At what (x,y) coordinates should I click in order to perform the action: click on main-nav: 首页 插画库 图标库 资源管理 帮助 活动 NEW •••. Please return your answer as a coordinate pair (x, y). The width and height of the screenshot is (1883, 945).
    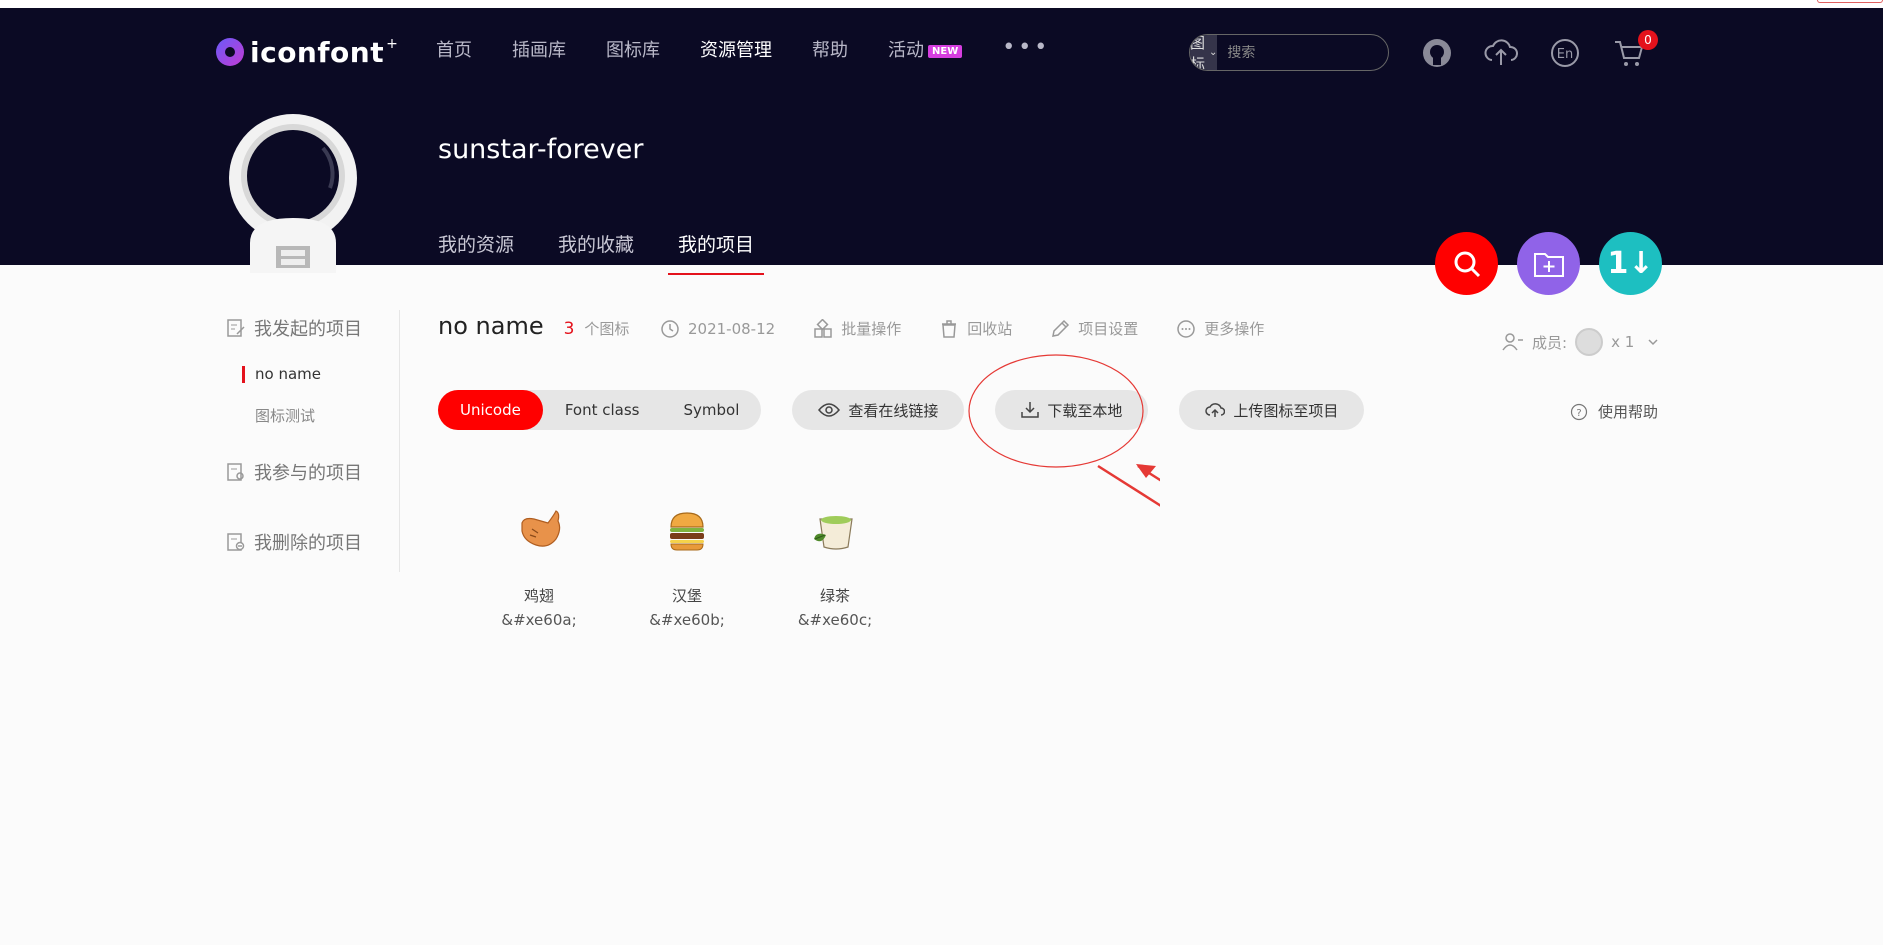
    Looking at the image, I should click on (743, 48).